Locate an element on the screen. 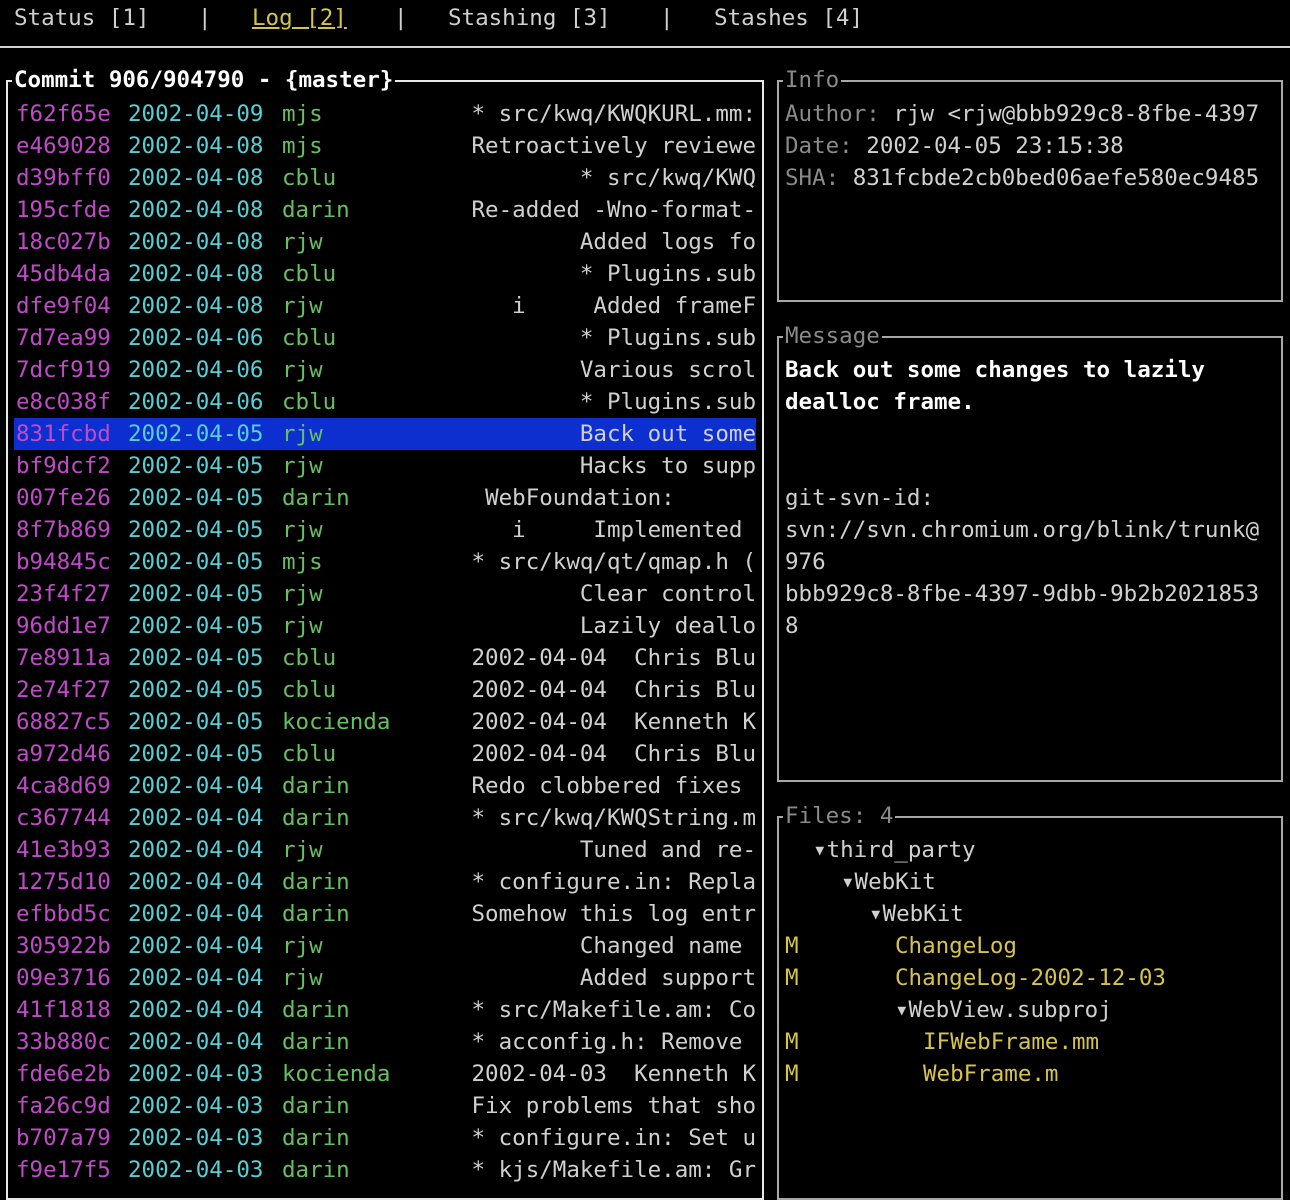  commit-message-summary: * src/kwq/qt/qmap.h ( is located at coordinates (613, 562).